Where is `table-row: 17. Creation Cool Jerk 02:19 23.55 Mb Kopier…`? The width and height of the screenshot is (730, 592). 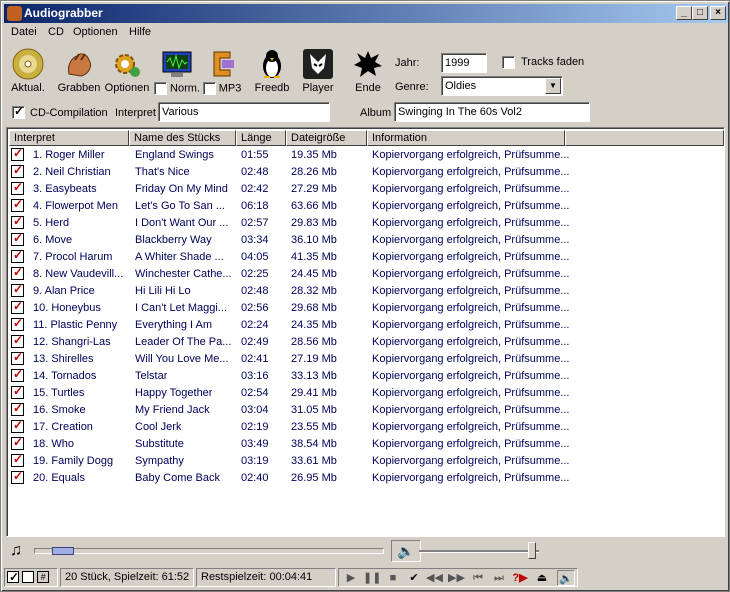
table-row: 17. Creation Cool Jerk 02:19 23.55 Mb Kopier… is located at coordinates (366, 427).